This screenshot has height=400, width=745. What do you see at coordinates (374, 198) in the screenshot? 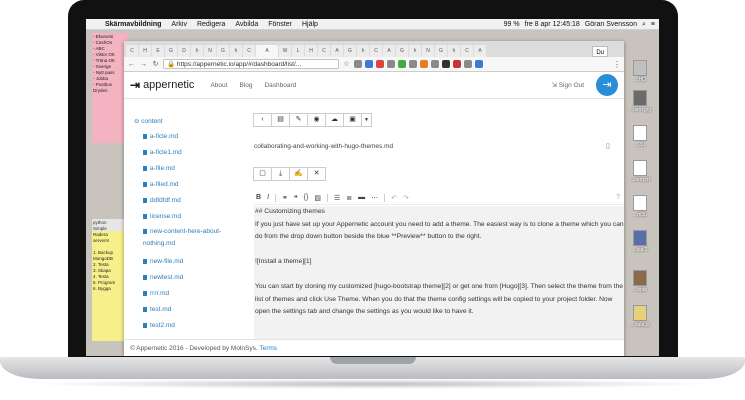
I see `hr-icon: ⋯` at bounding box center [374, 198].